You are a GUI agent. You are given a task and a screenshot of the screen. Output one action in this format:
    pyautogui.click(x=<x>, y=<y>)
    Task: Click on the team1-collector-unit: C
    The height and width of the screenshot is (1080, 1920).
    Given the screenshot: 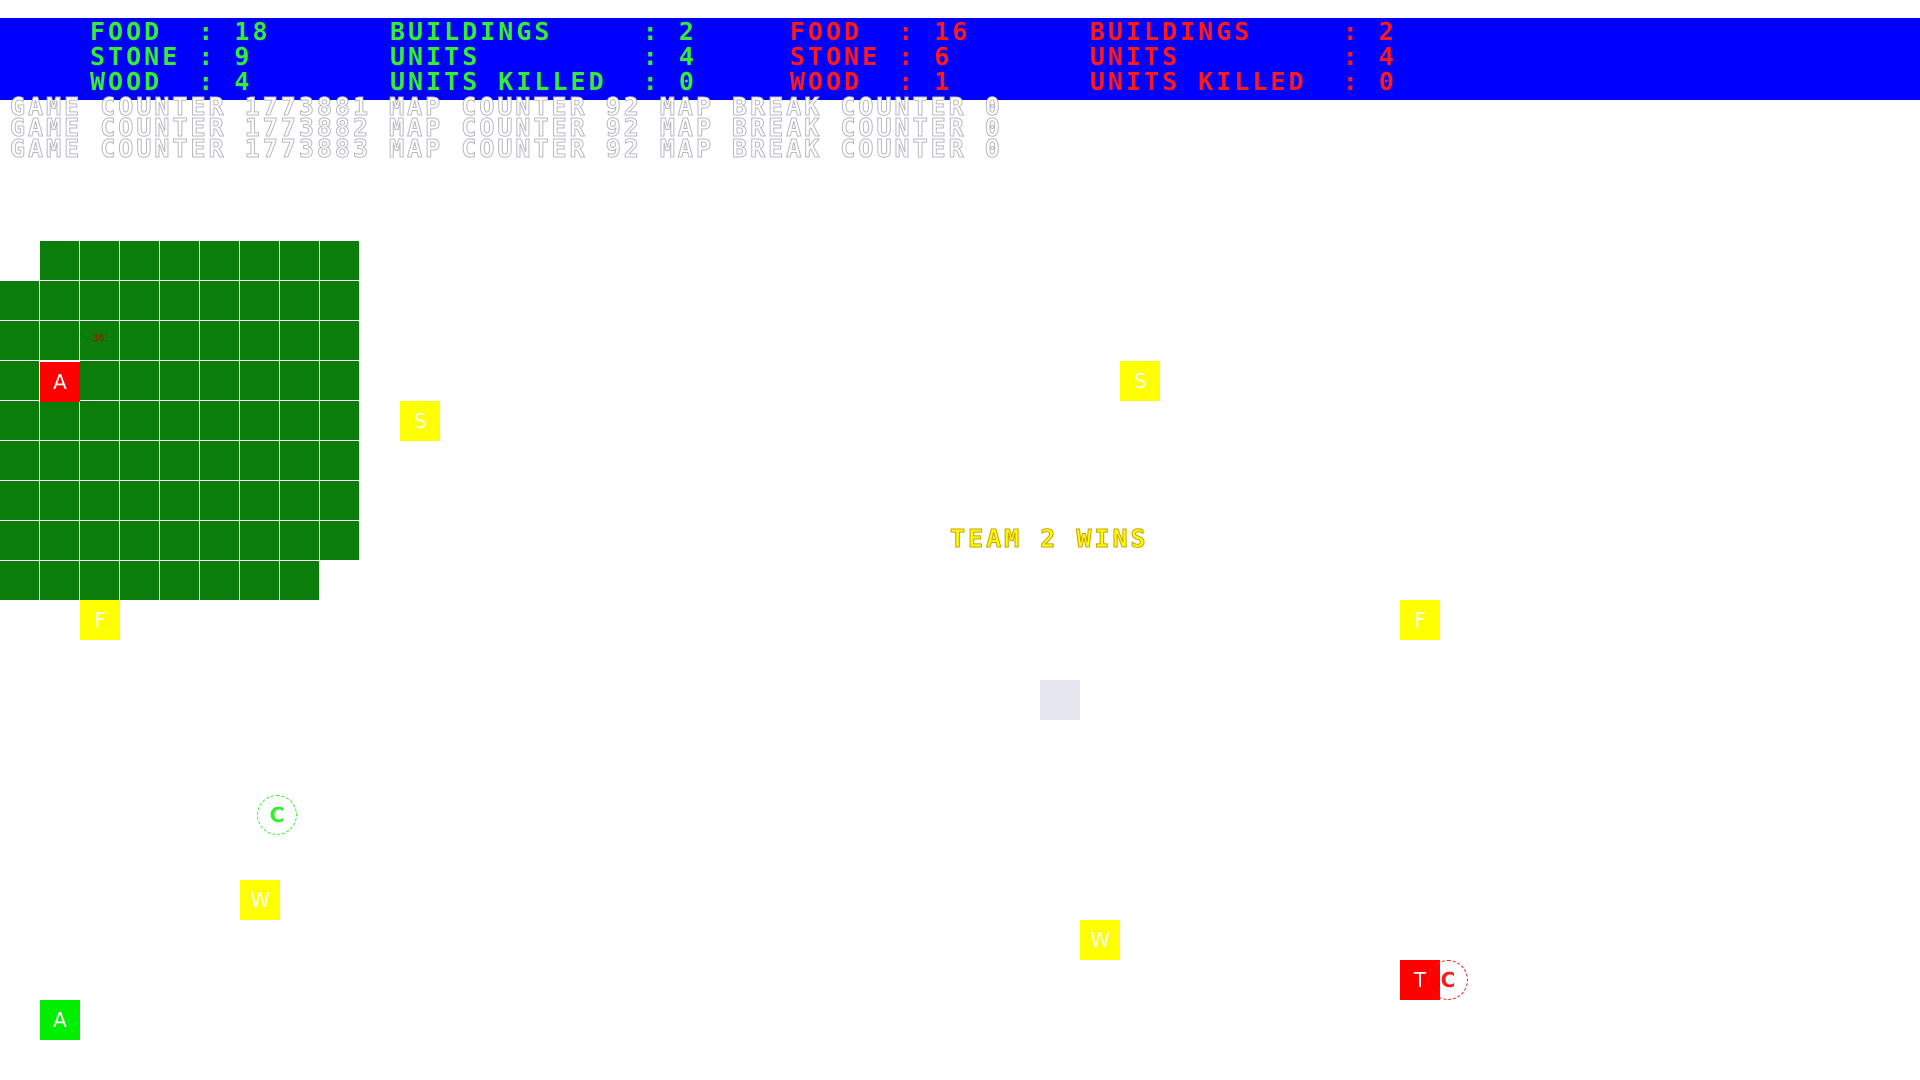 What is the action you would take?
    pyautogui.click(x=277, y=815)
    